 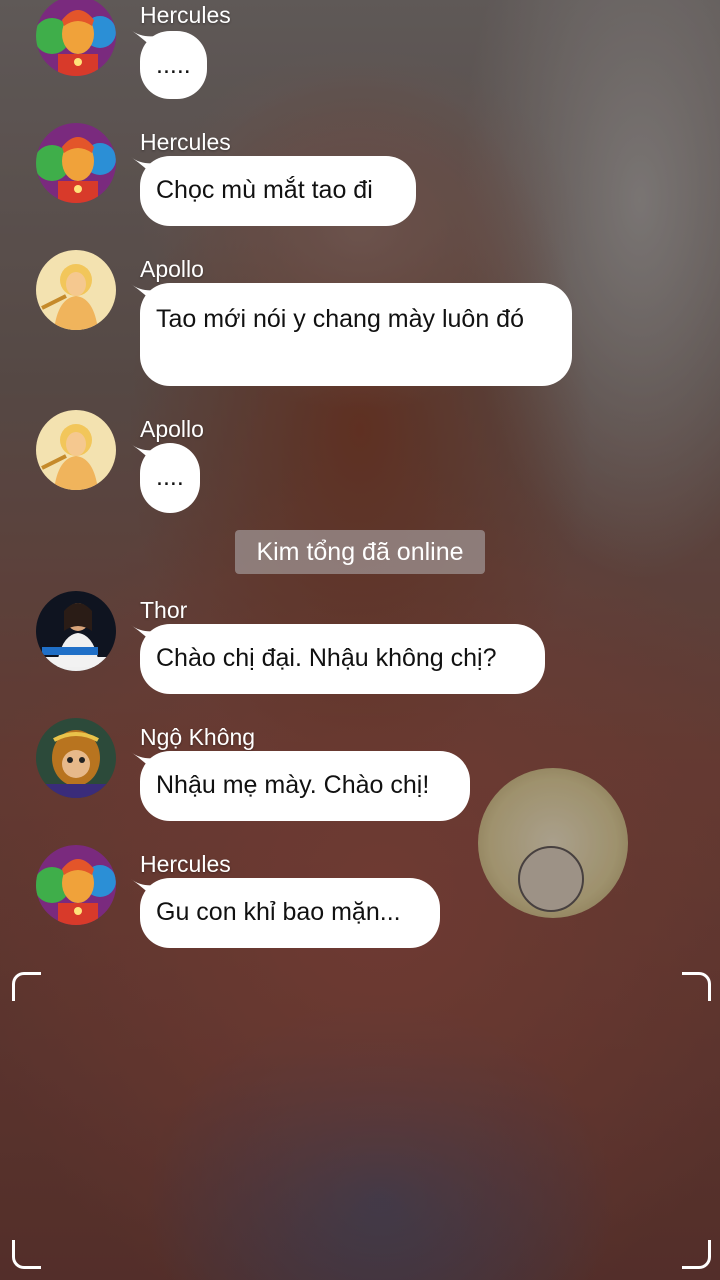 I want to click on sender-name: Thor, so click(x=164, y=610).